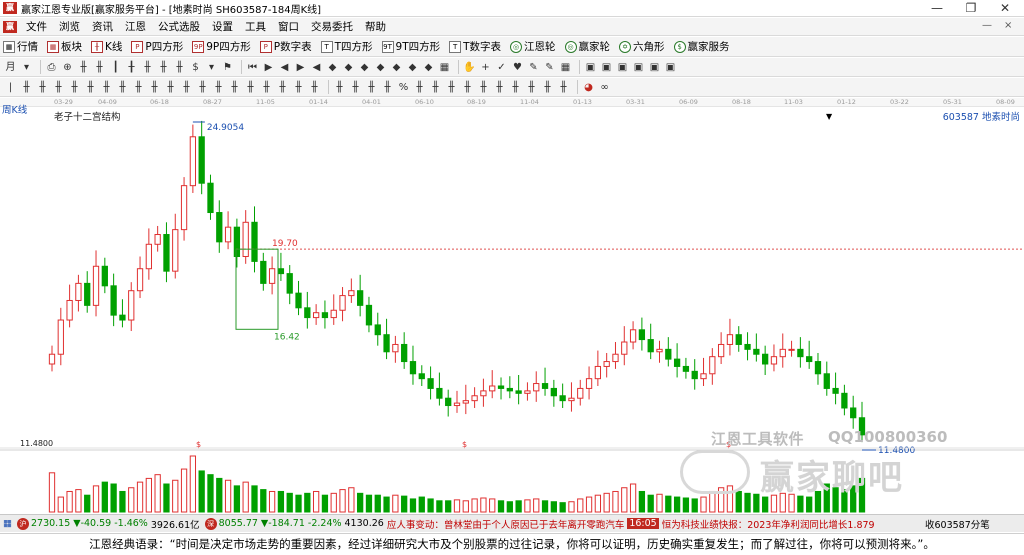 The image size is (1024, 555). Describe the element at coordinates (221, 47) in the screenshot. I see `9p-square-button: 9P 9P四方形` at that location.